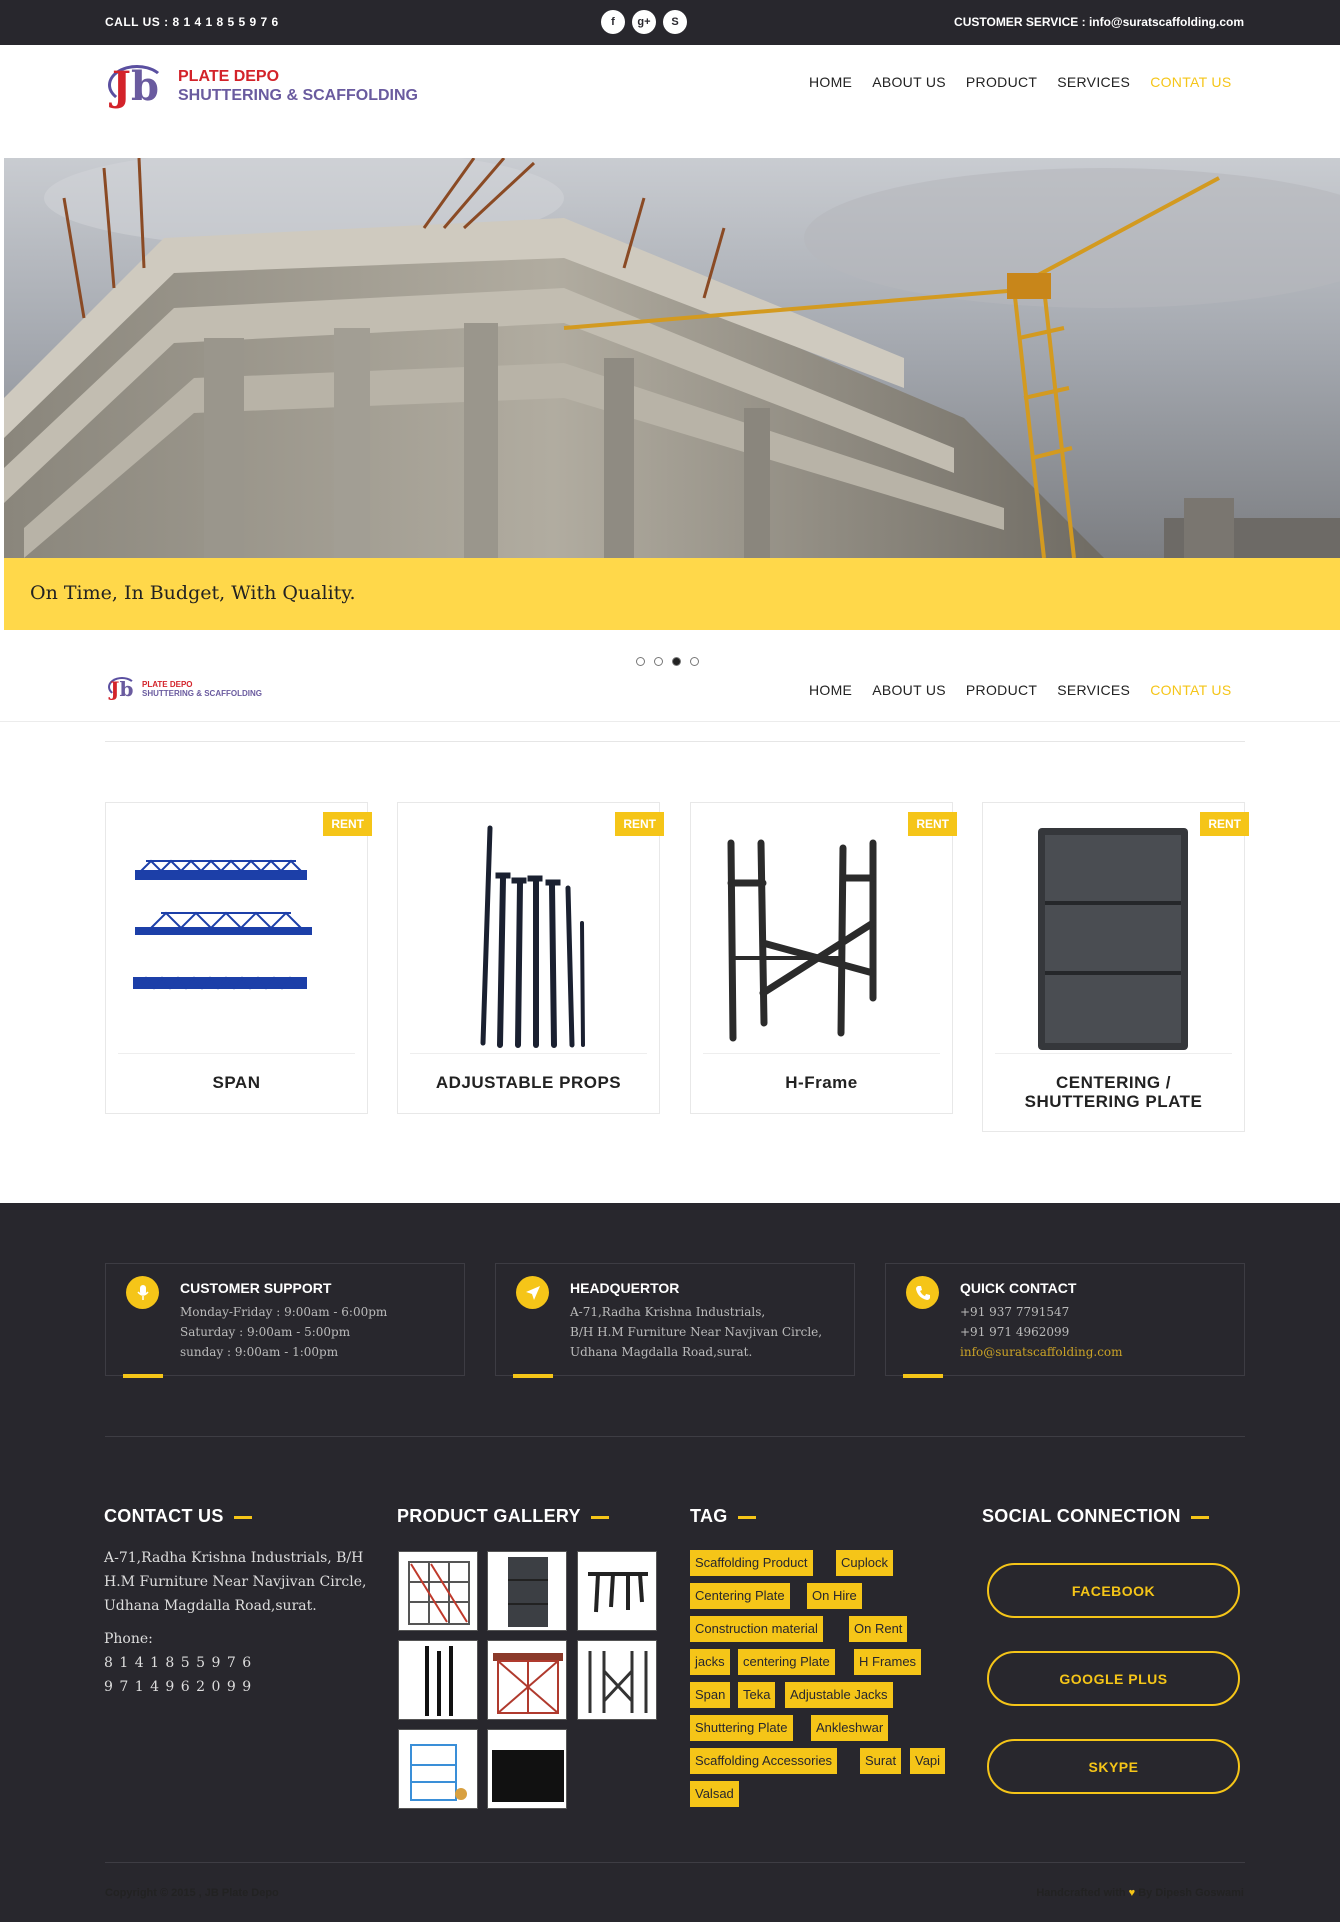 The image size is (1340, 1922). I want to click on footer-divider, so click(675, 1436).